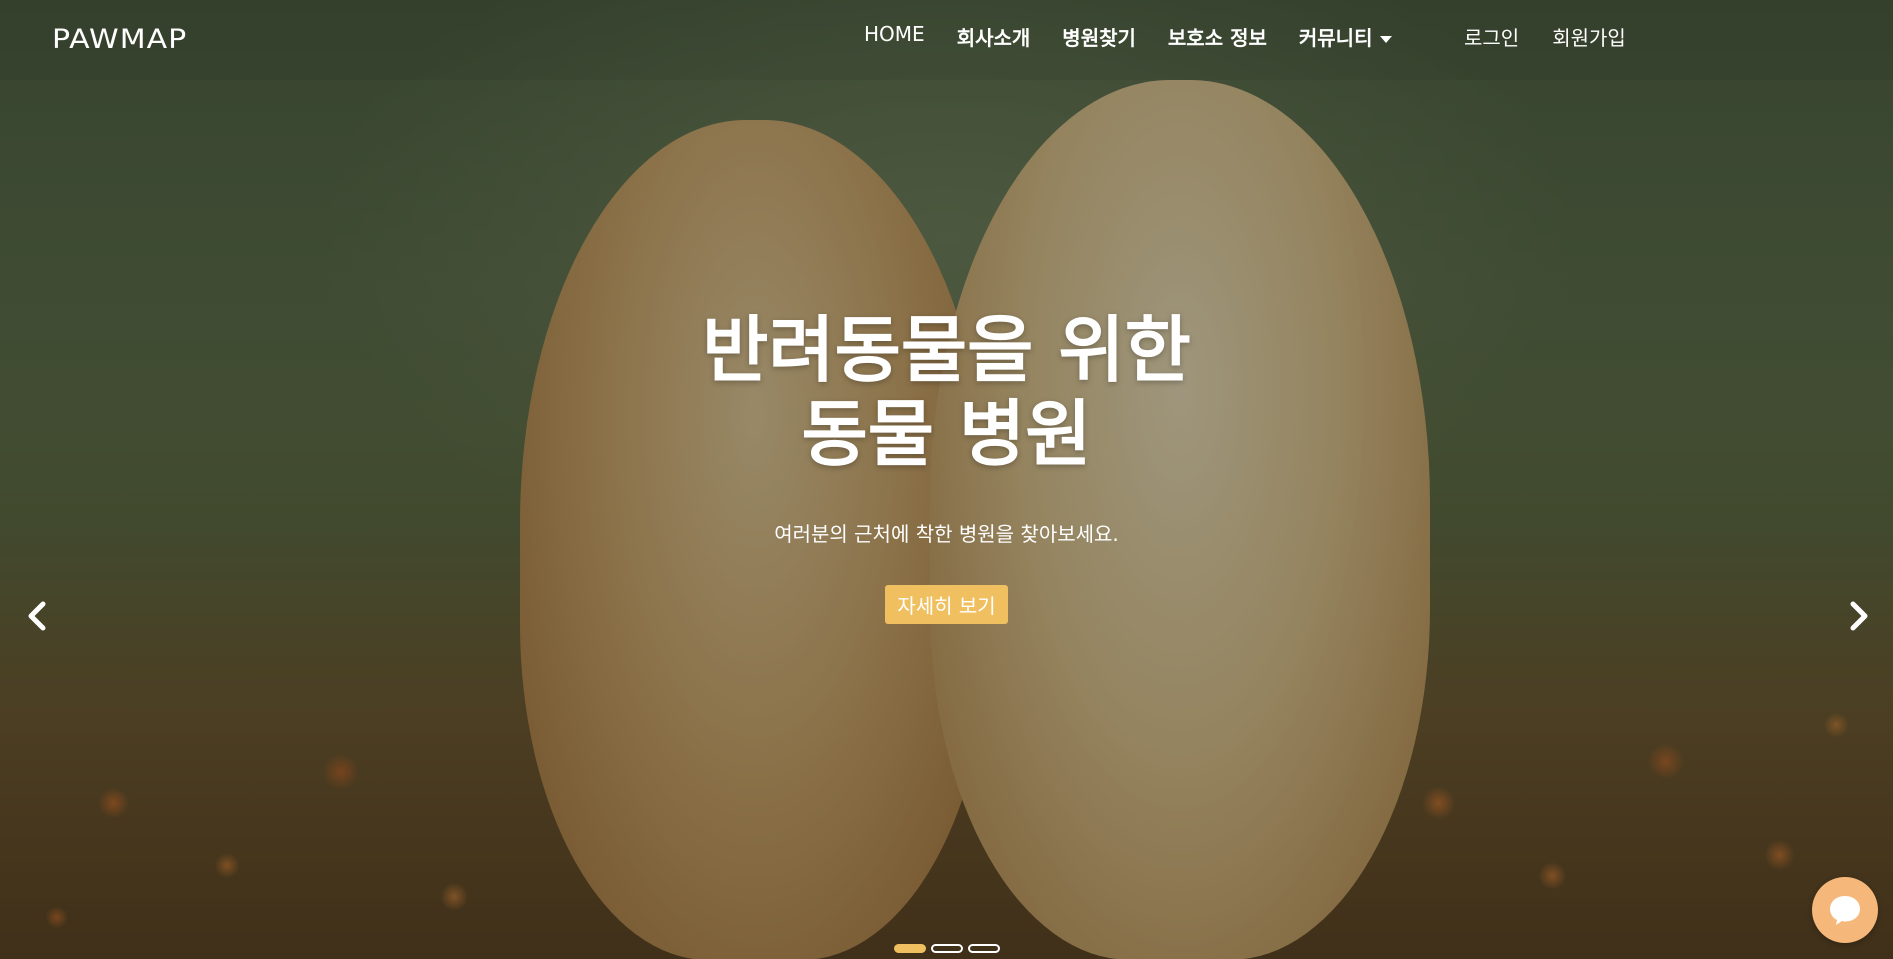 This screenshot has height=959, width=1893. I want to click on nav-links: HOME 회사소개 병원찾기 보호소 정보 커뮤니티, so click(1128, 36).